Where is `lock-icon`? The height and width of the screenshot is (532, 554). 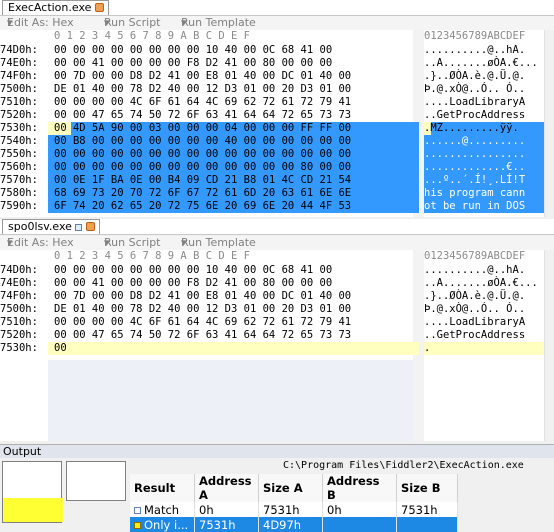 lock-icon is located at coordinates (78, 227).